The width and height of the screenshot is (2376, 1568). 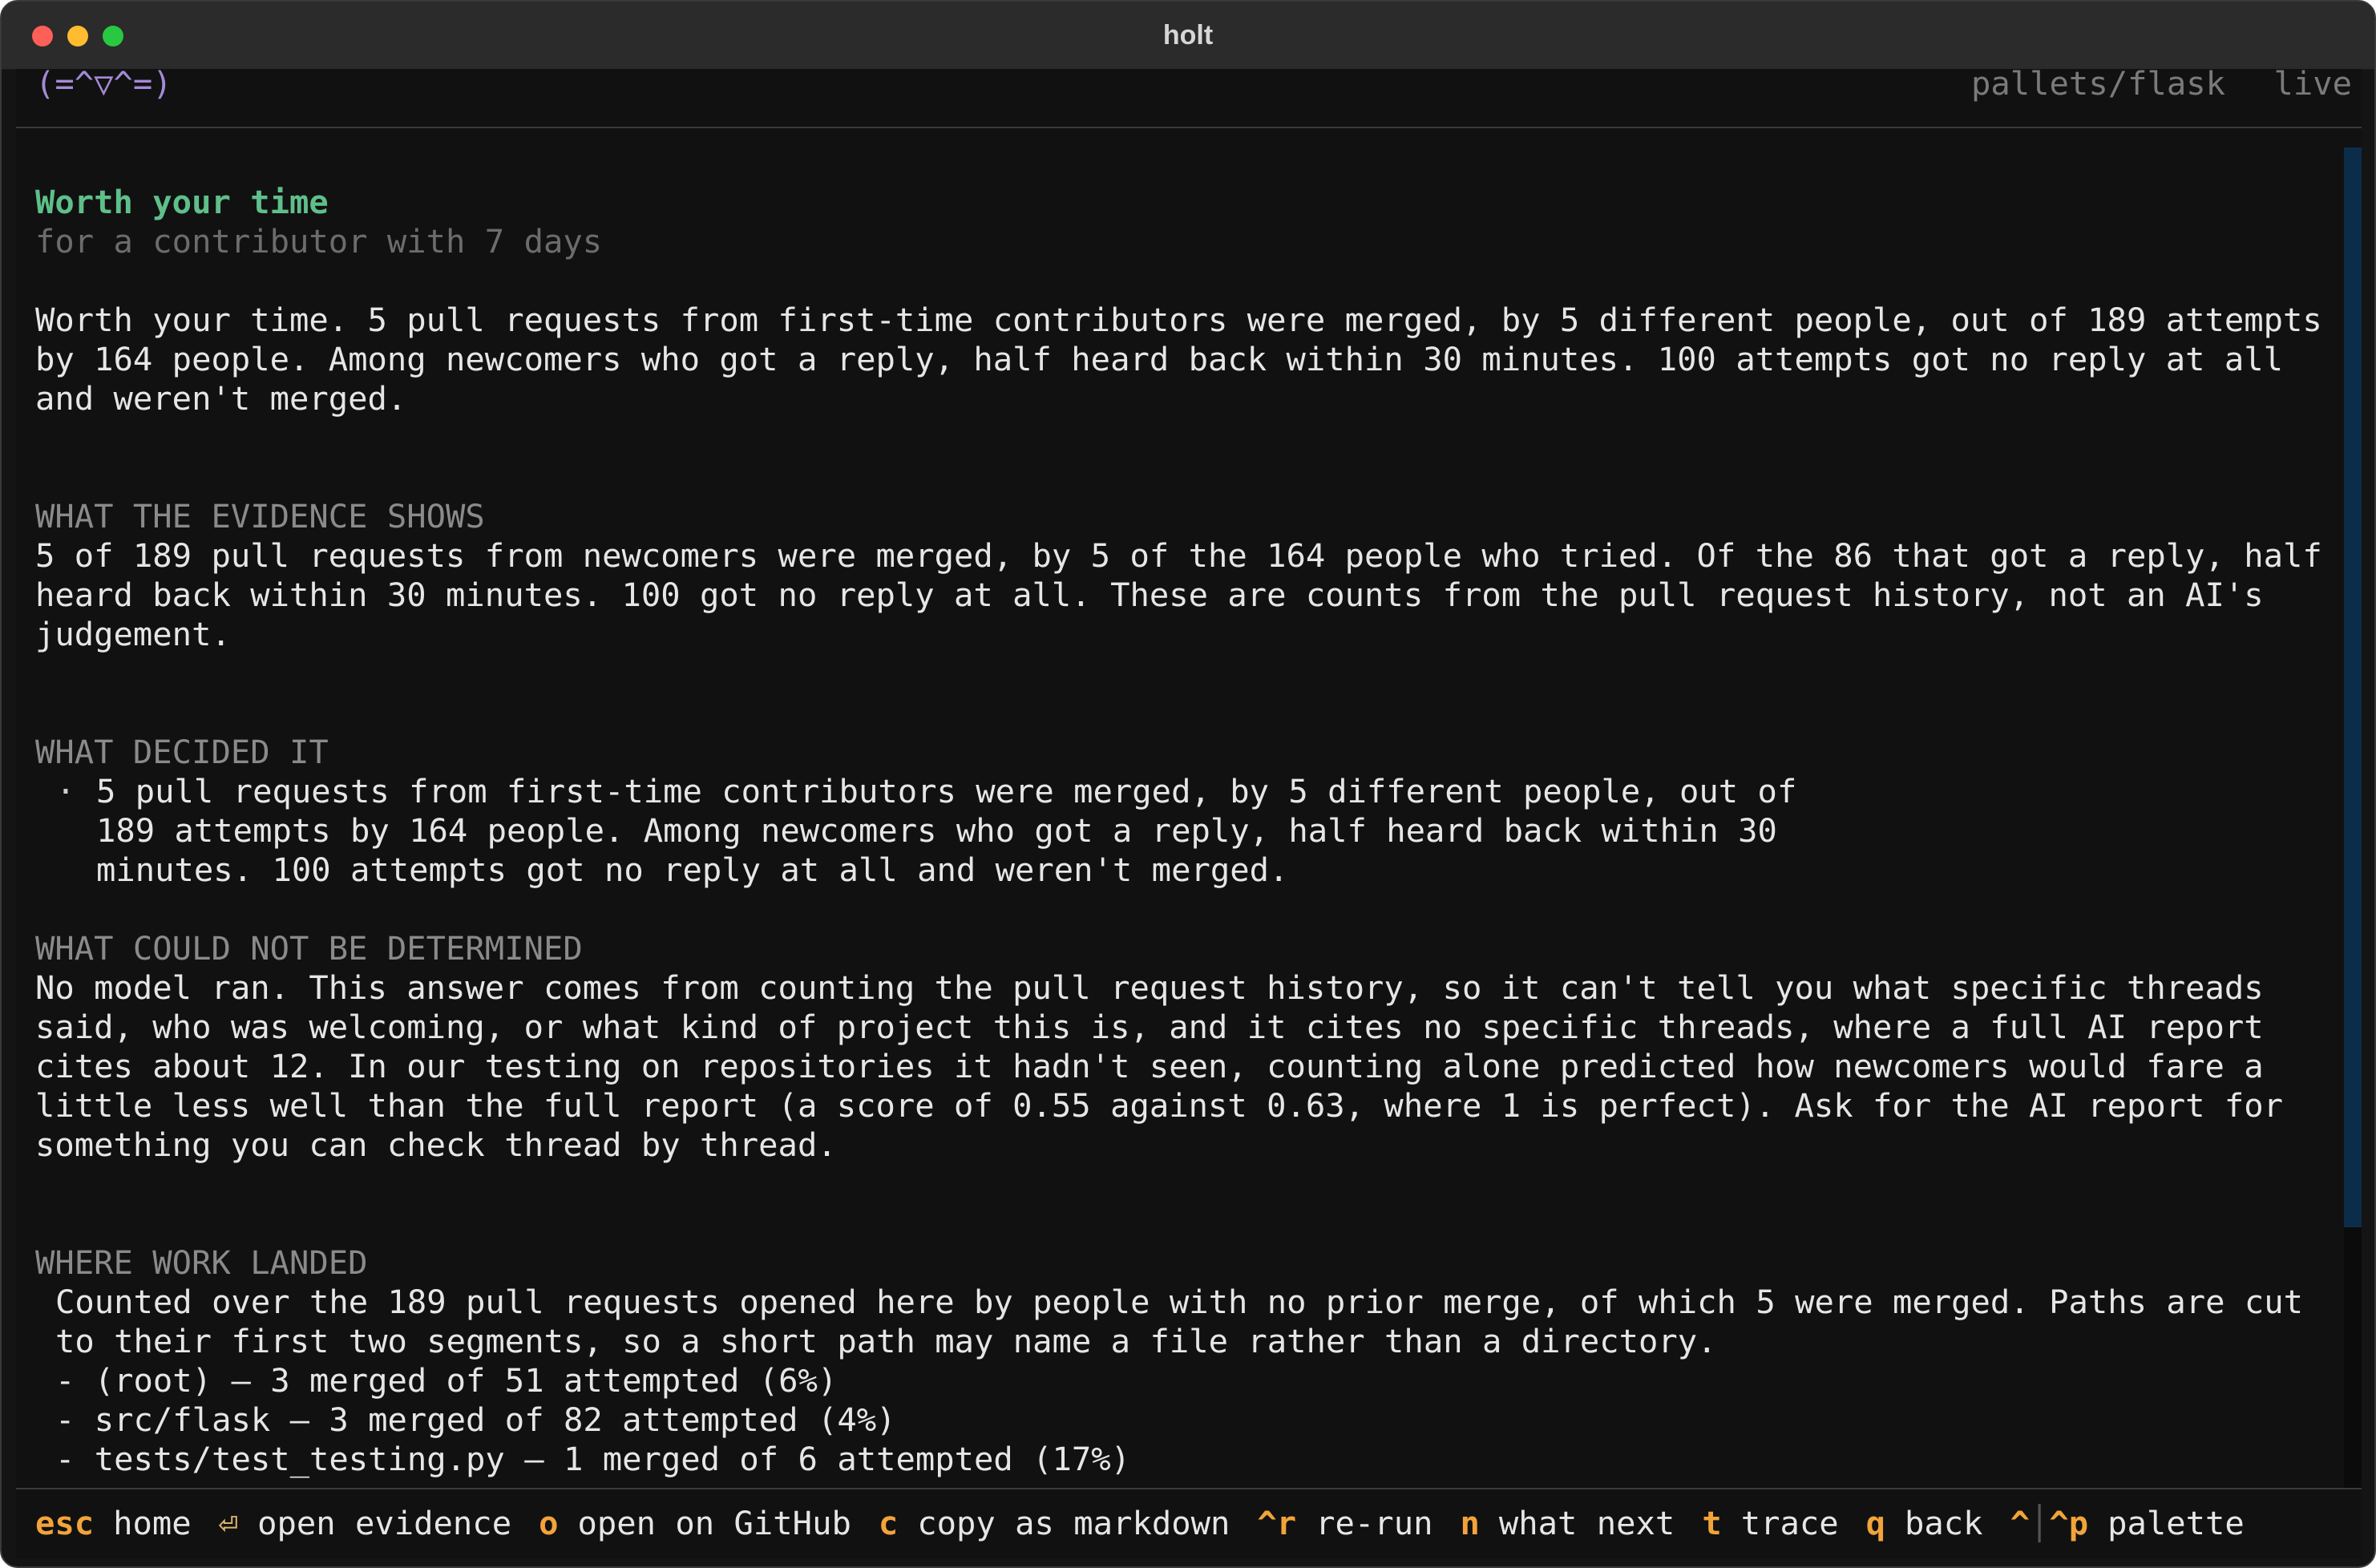 I want to click on shortcut-key-t: t, so click(x=1711, y=1523).